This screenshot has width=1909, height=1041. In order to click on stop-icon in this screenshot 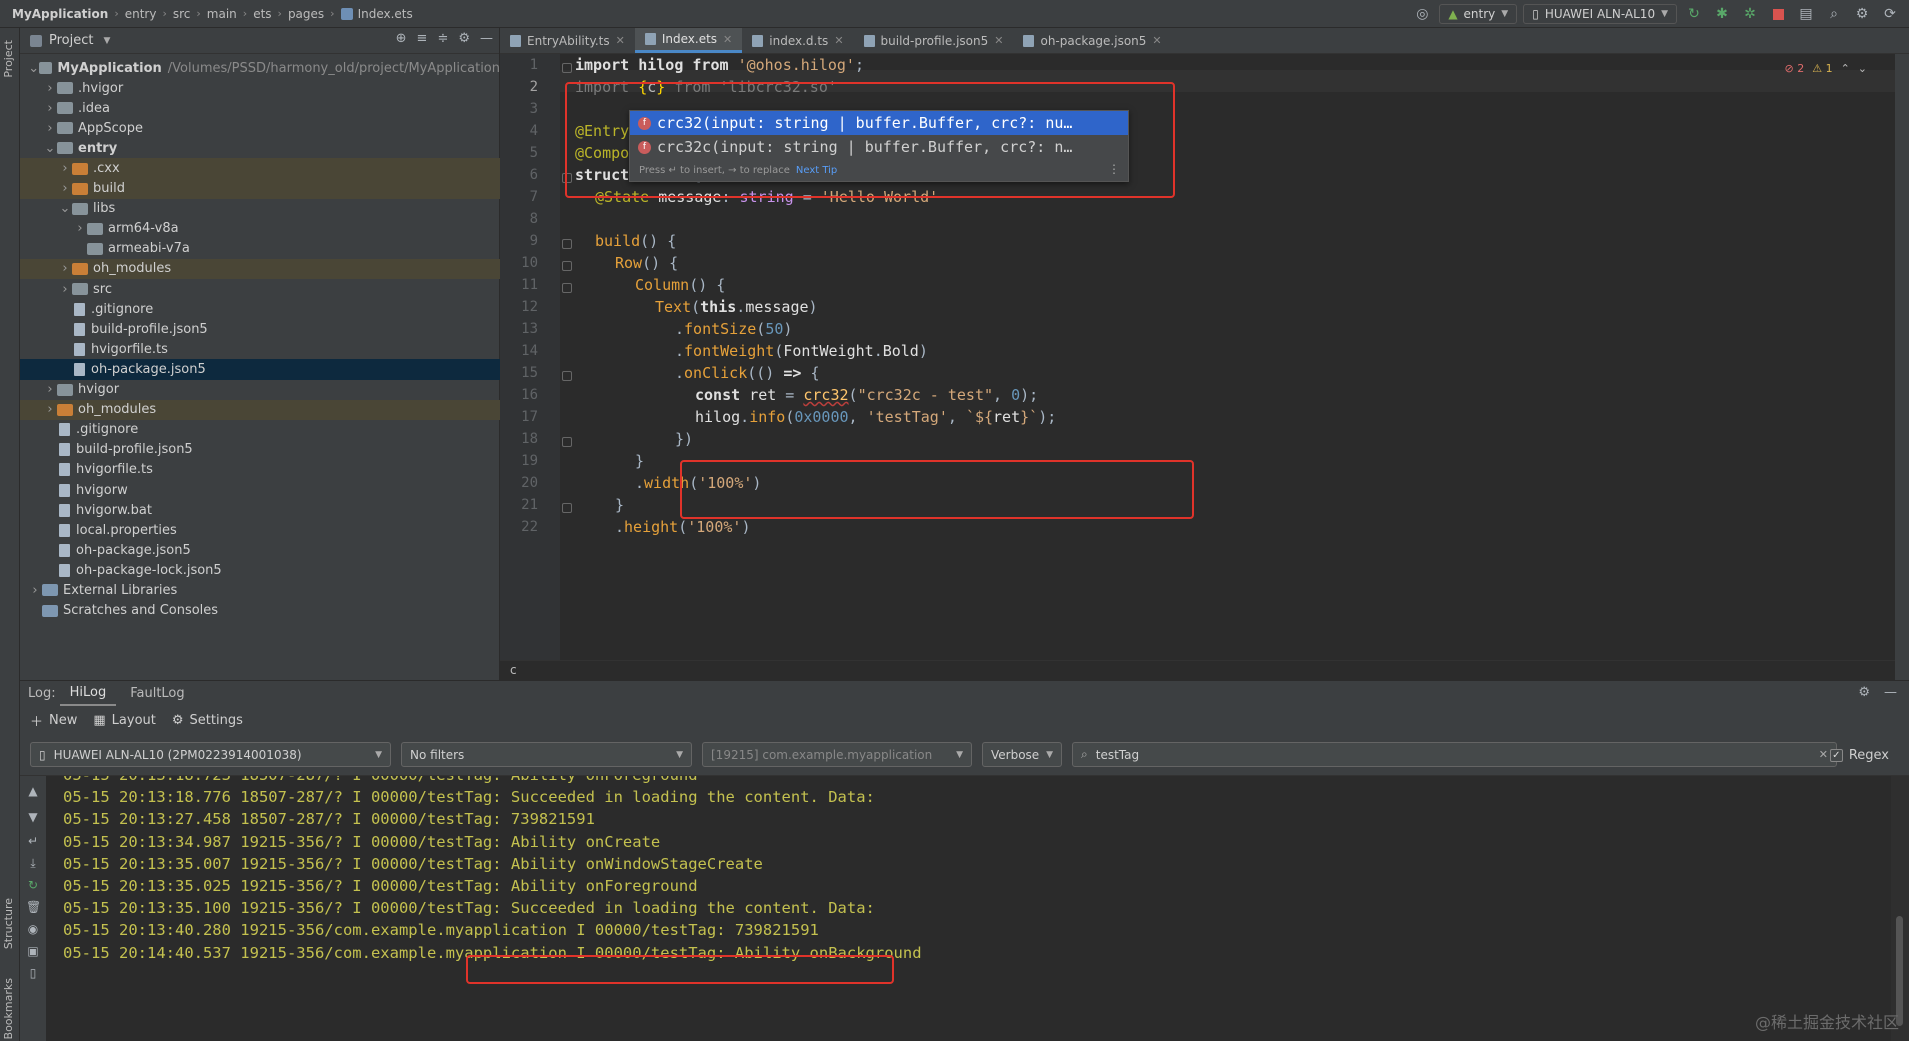, I will do `click(1778, 14)`.